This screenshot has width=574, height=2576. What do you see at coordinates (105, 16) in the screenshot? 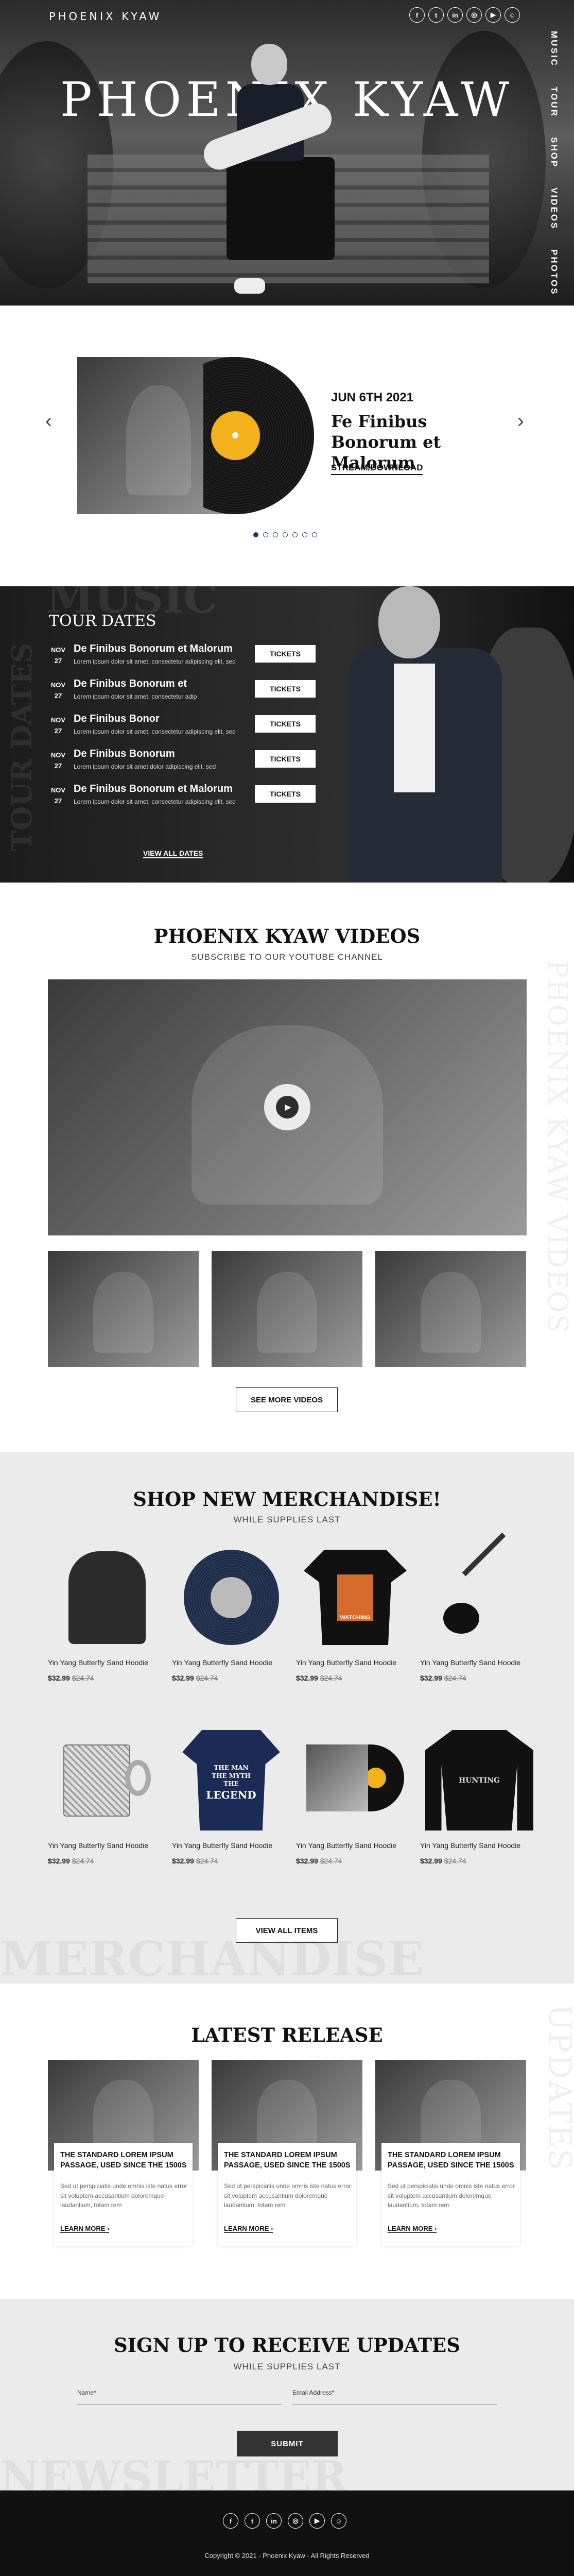
I see `site-logo: PHOENIX KYAW` at bounding box center [105, 16].